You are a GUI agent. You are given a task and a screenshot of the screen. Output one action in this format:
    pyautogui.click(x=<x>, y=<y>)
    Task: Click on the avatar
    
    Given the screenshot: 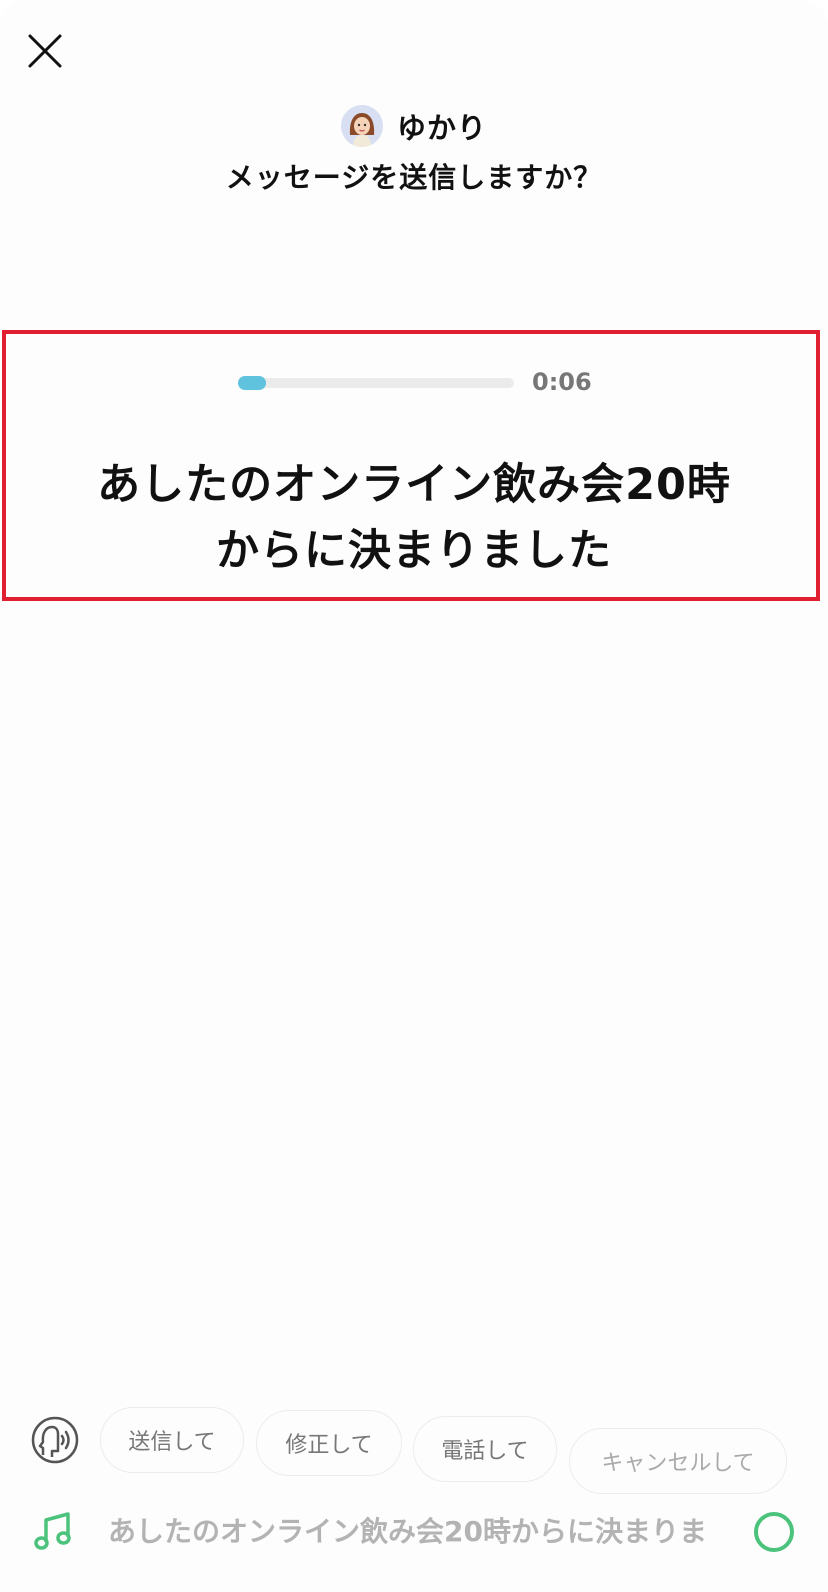 What is the action you would take?
    pyautogui.click(x=361, y=126)
    